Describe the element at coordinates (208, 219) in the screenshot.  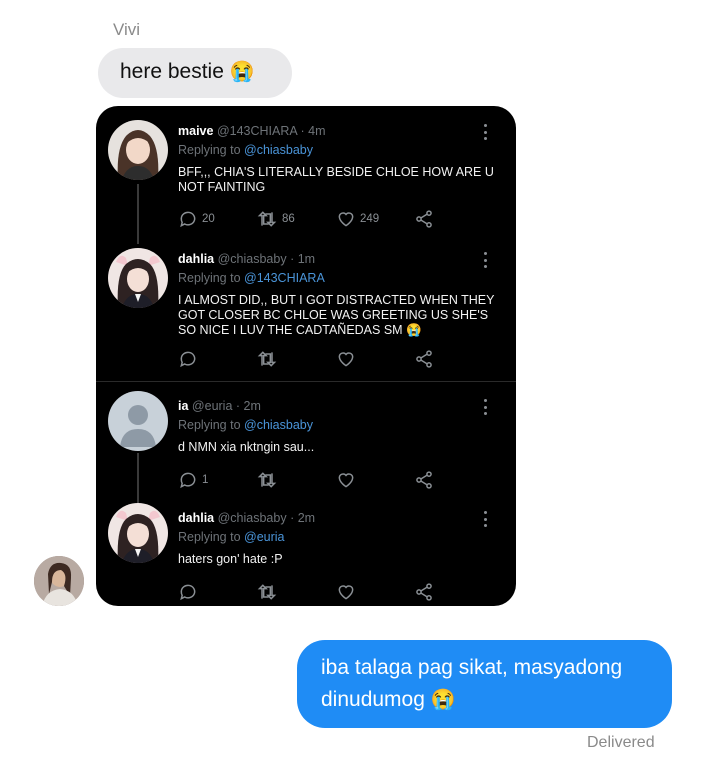
I see `reply-count: 20` at that location.